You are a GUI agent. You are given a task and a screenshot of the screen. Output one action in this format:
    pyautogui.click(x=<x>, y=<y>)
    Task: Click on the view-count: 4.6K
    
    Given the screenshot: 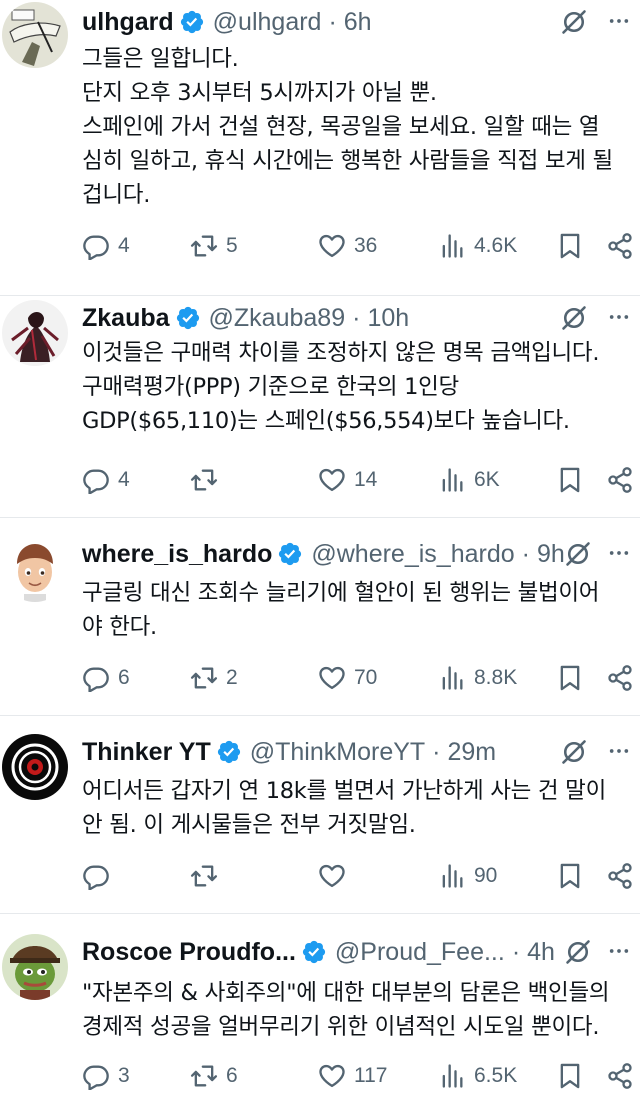 What is the action you would take?
    pyautogui.click(x=496, y=245)
    